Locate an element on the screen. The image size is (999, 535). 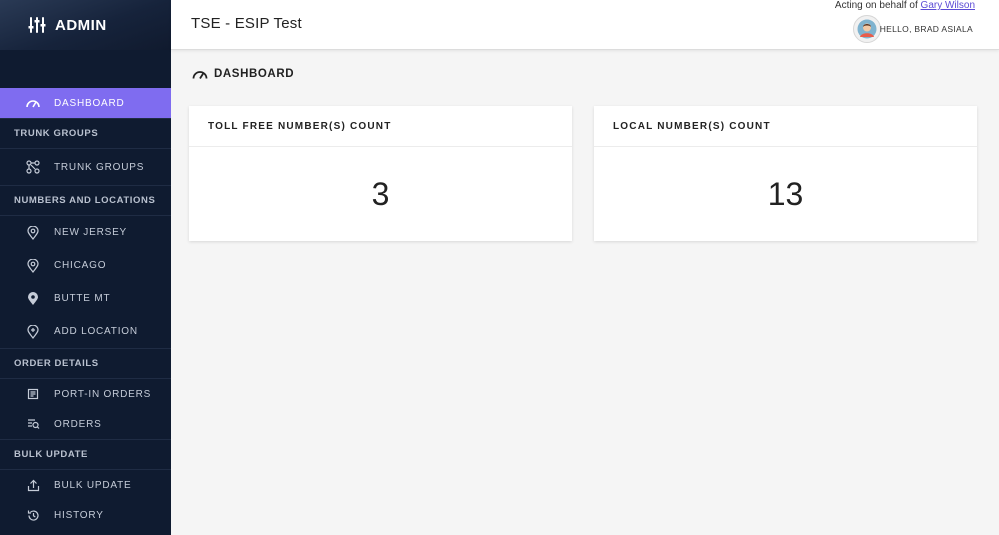
sidebar-item-port-in-orders: PORT-IN ORDERS is located at coordinates (85, 394).